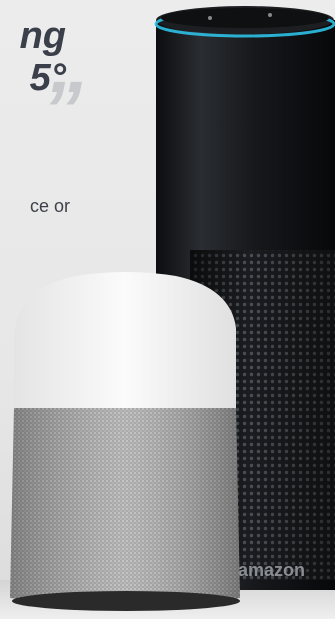 This screenshot has height=619, width=335. Describe the element at coordinates (42, 36) in the screenshot. I see `headline-line-1: ng` at that location.